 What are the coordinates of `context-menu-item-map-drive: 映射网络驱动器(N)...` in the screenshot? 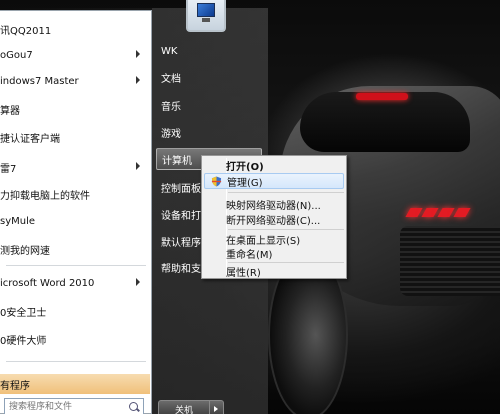 It's located at (274, 204).